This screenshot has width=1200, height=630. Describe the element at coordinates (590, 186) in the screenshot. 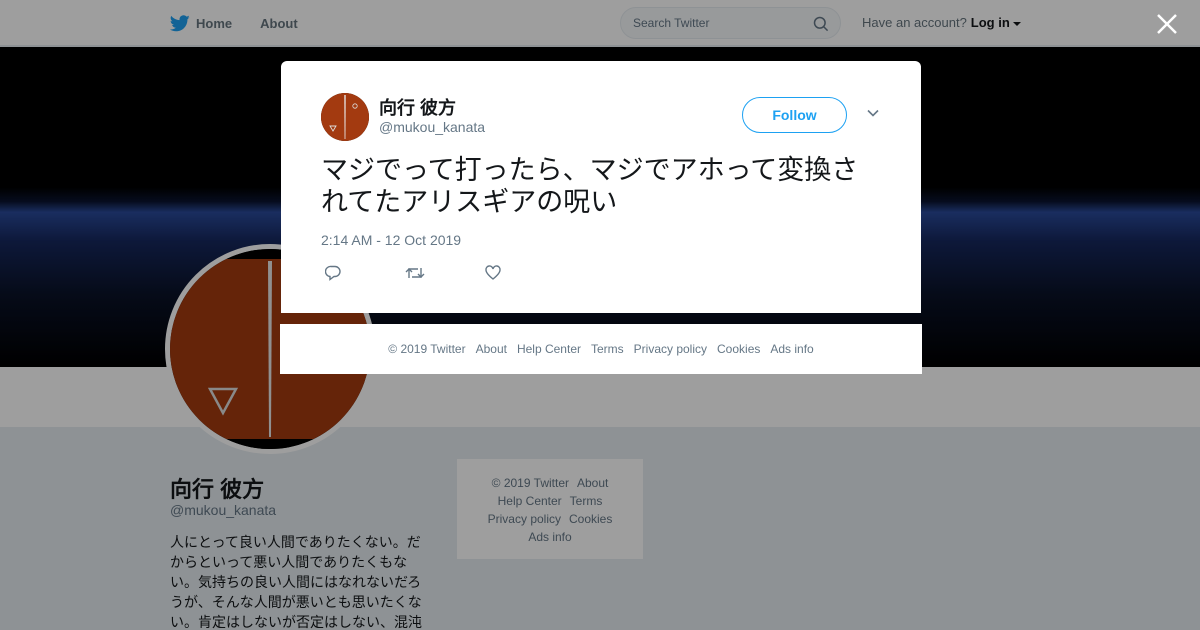

I see `tweet-text: マジでって打ったら、マジでアホって変換されてたアリスギアの呪い` at that location.